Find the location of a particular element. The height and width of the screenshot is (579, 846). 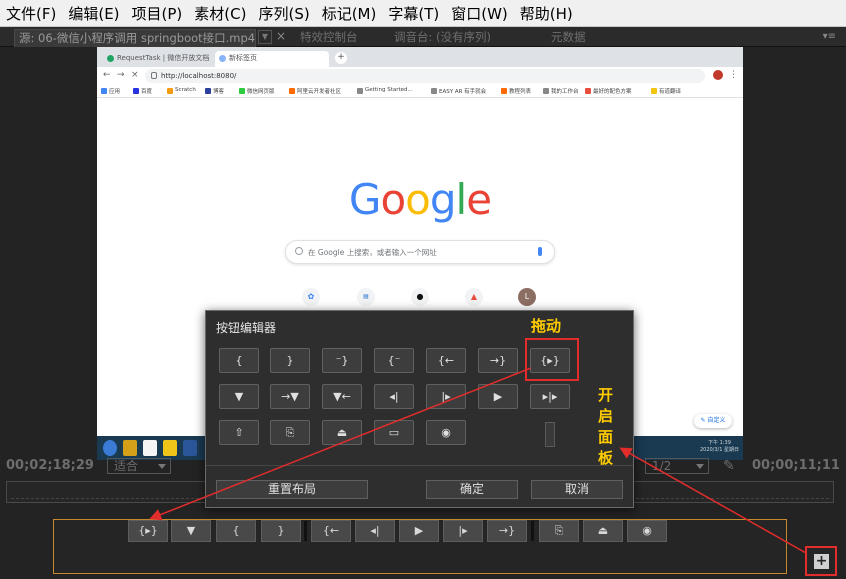

add-button-panel: + is located at coordinates (821, 561).